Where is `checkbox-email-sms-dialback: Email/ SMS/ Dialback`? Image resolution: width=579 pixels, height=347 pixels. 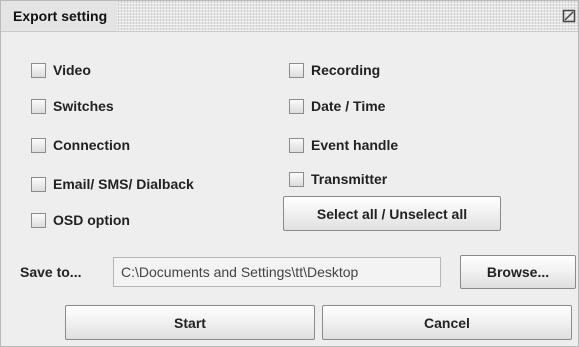
checkbox-email-sms-dialback: Email/ SMS/ Dialback is located at coordinates (112, 184).